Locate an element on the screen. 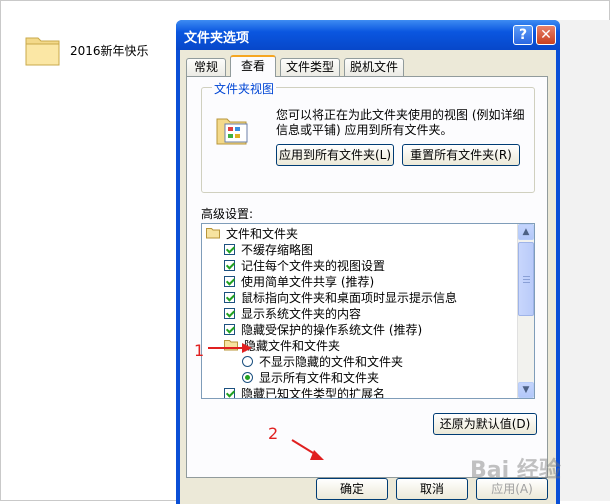  vertical-scrollbar: ▲ ▼ is located at coordinates (525, 311).